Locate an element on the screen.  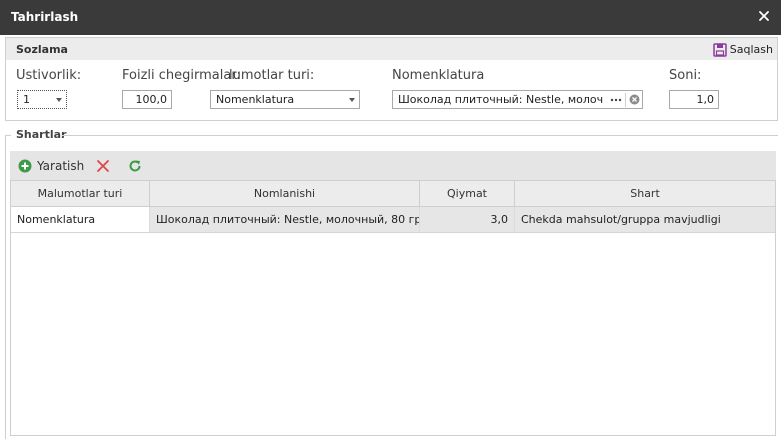
create-button: Yaratish is located at coordinates (51, 165).